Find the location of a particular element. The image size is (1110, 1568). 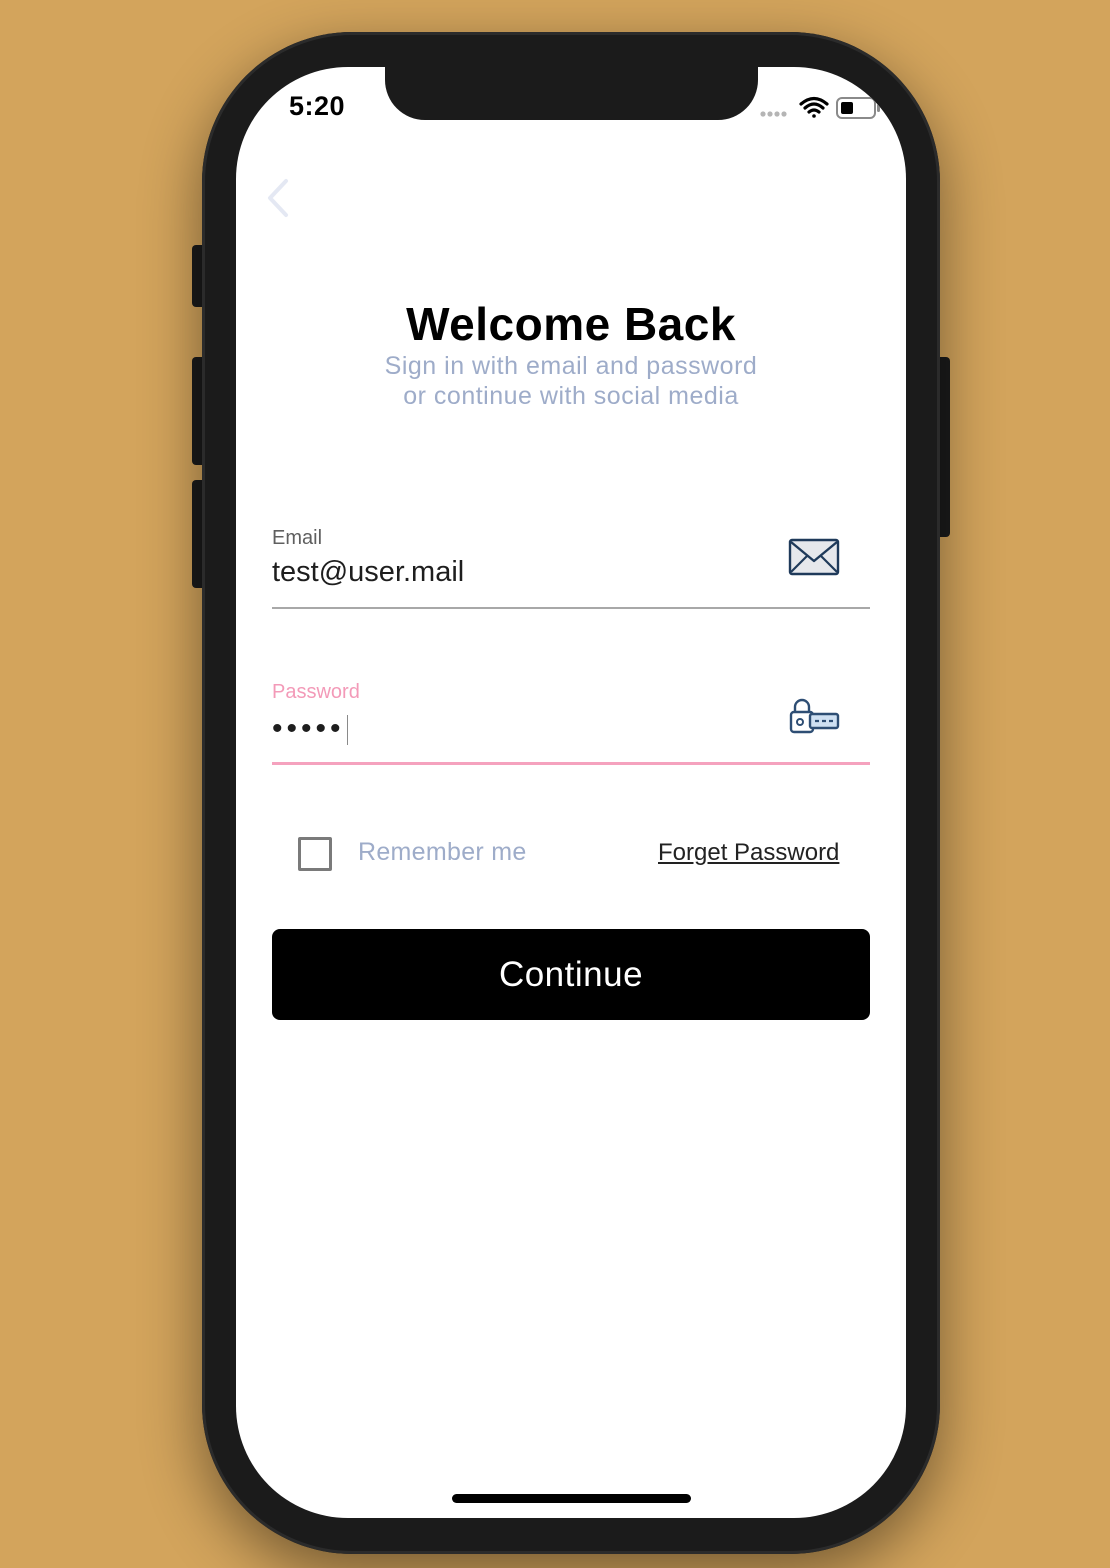

password-underline is located at coordinates (571, 763).